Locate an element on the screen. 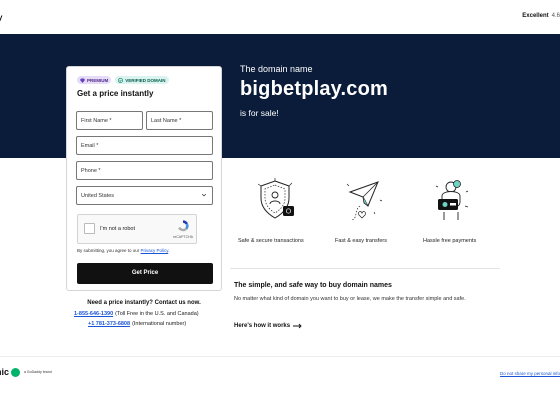 Image resolution: width=560 pixels, height=420 pixels. recaptcha-checkbox is located at coordinates (89, 228).